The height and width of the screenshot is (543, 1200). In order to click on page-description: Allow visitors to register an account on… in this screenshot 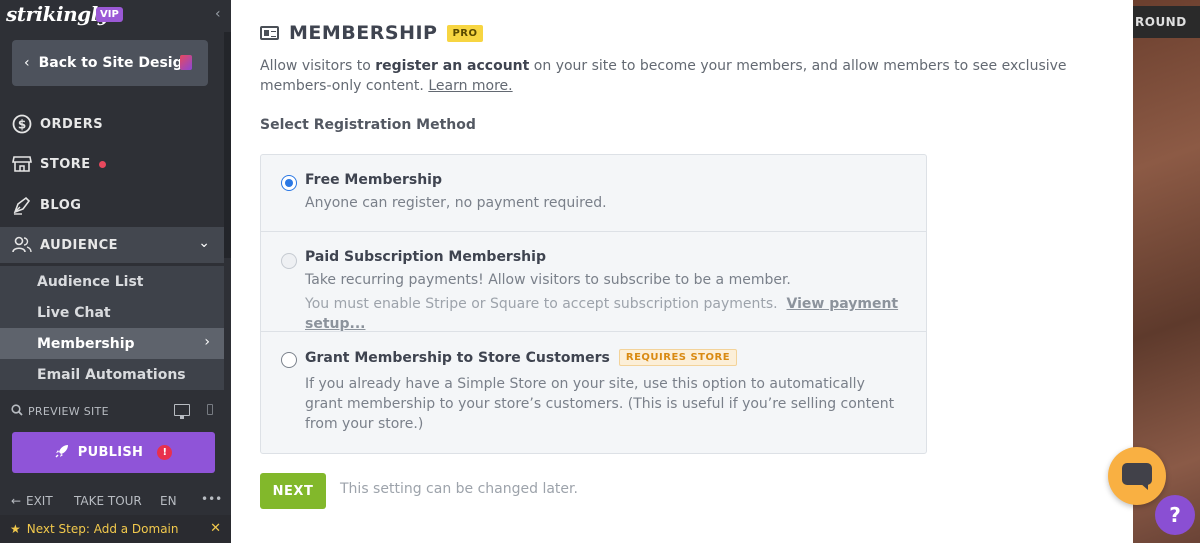, I will do `click(680, 76)`.